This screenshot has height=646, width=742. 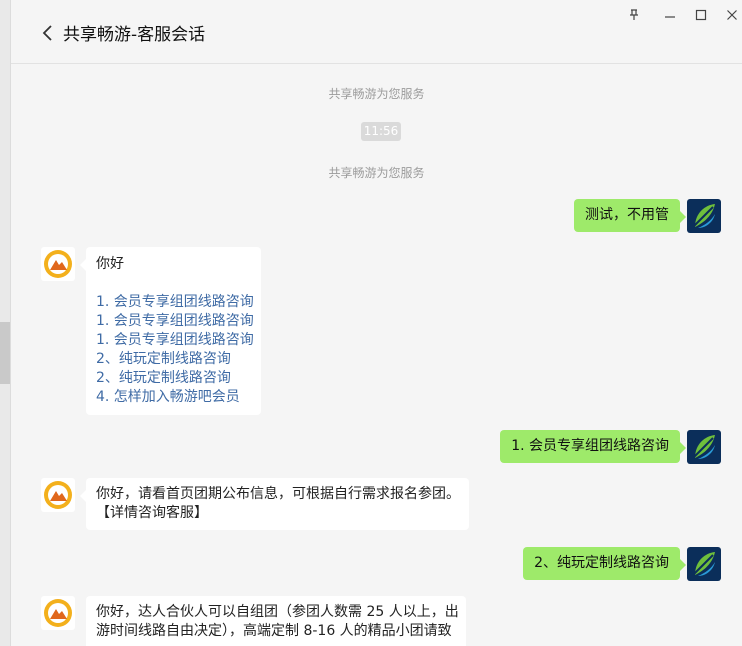 I want to click on timestamp-badge: 11:56, so click(x=381, y=131).